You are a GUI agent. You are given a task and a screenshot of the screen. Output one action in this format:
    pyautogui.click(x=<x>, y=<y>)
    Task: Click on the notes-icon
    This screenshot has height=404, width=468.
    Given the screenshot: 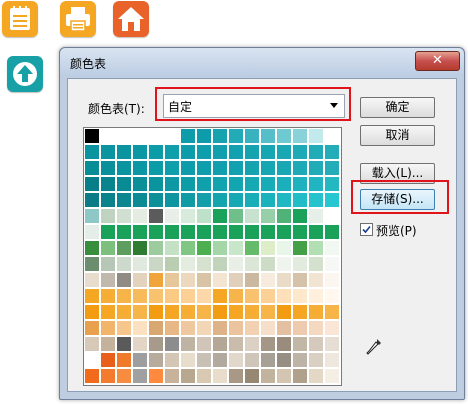 What is the action you would take?
    pyautogui.click(x=20, y=19)
    